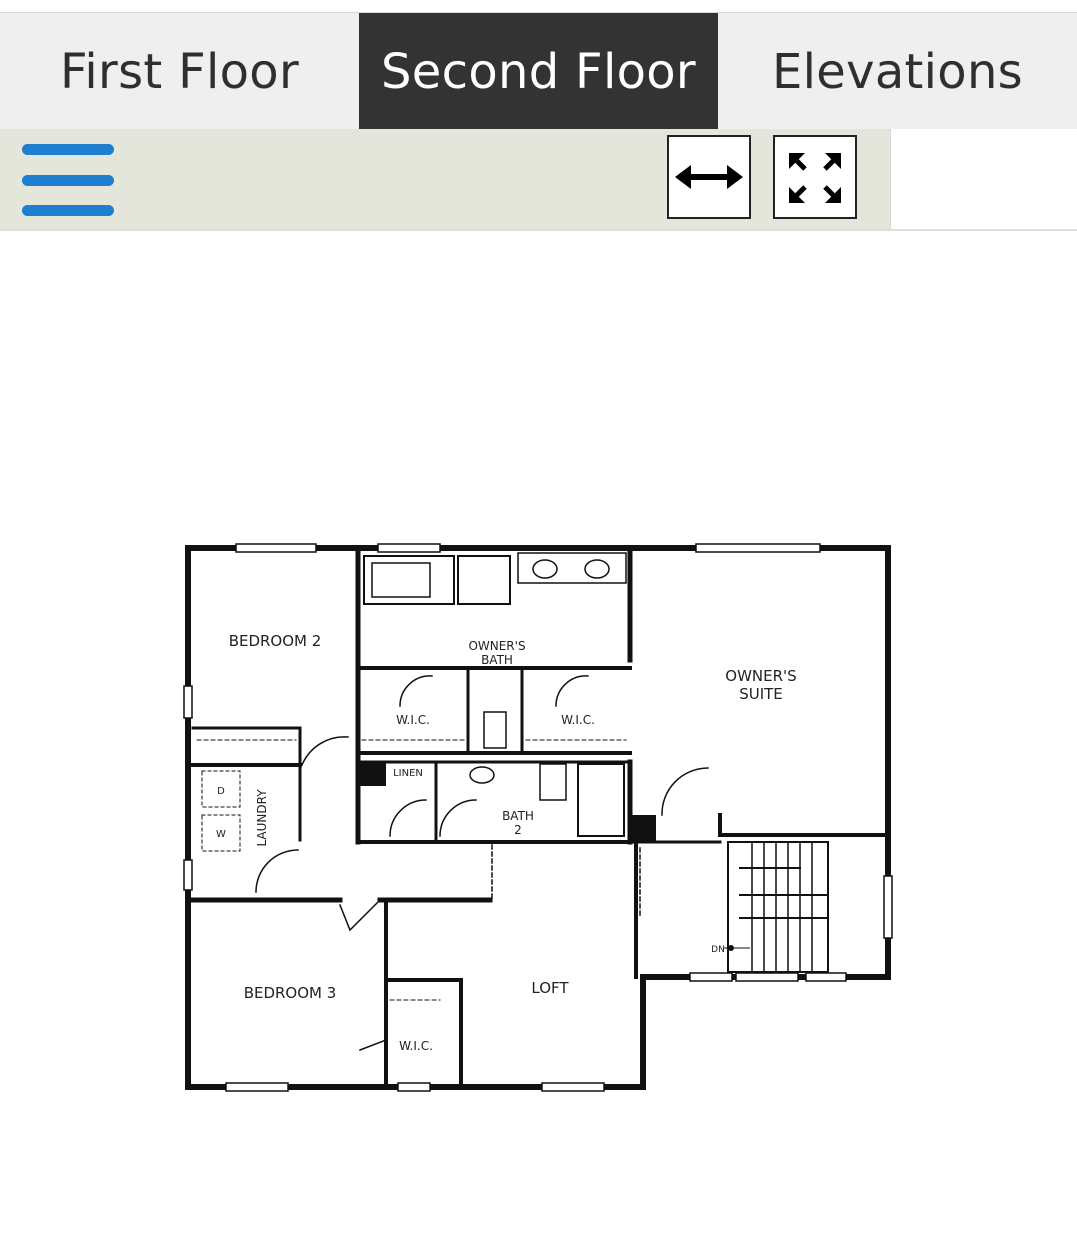 This screenshot has width=1077, height=1257. What do you see at coordinates (761, 694) in the screenshot?
I see `room-label-owners-suite-2: SUITE` at bounding box center [761, 694].